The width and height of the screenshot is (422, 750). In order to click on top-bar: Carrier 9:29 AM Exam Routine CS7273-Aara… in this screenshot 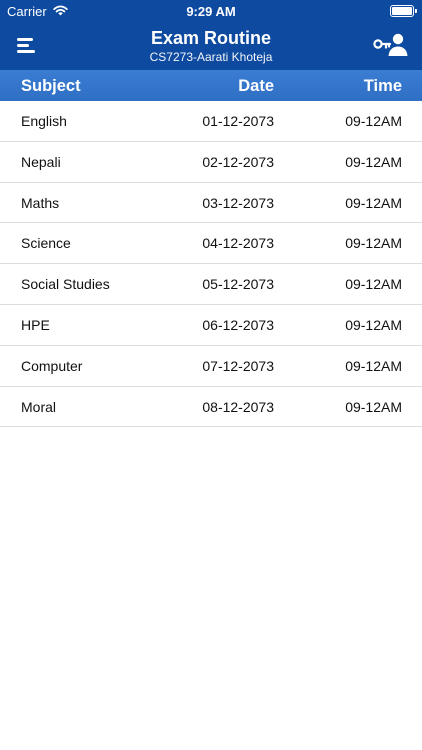, I will do `click(211, 35)`.